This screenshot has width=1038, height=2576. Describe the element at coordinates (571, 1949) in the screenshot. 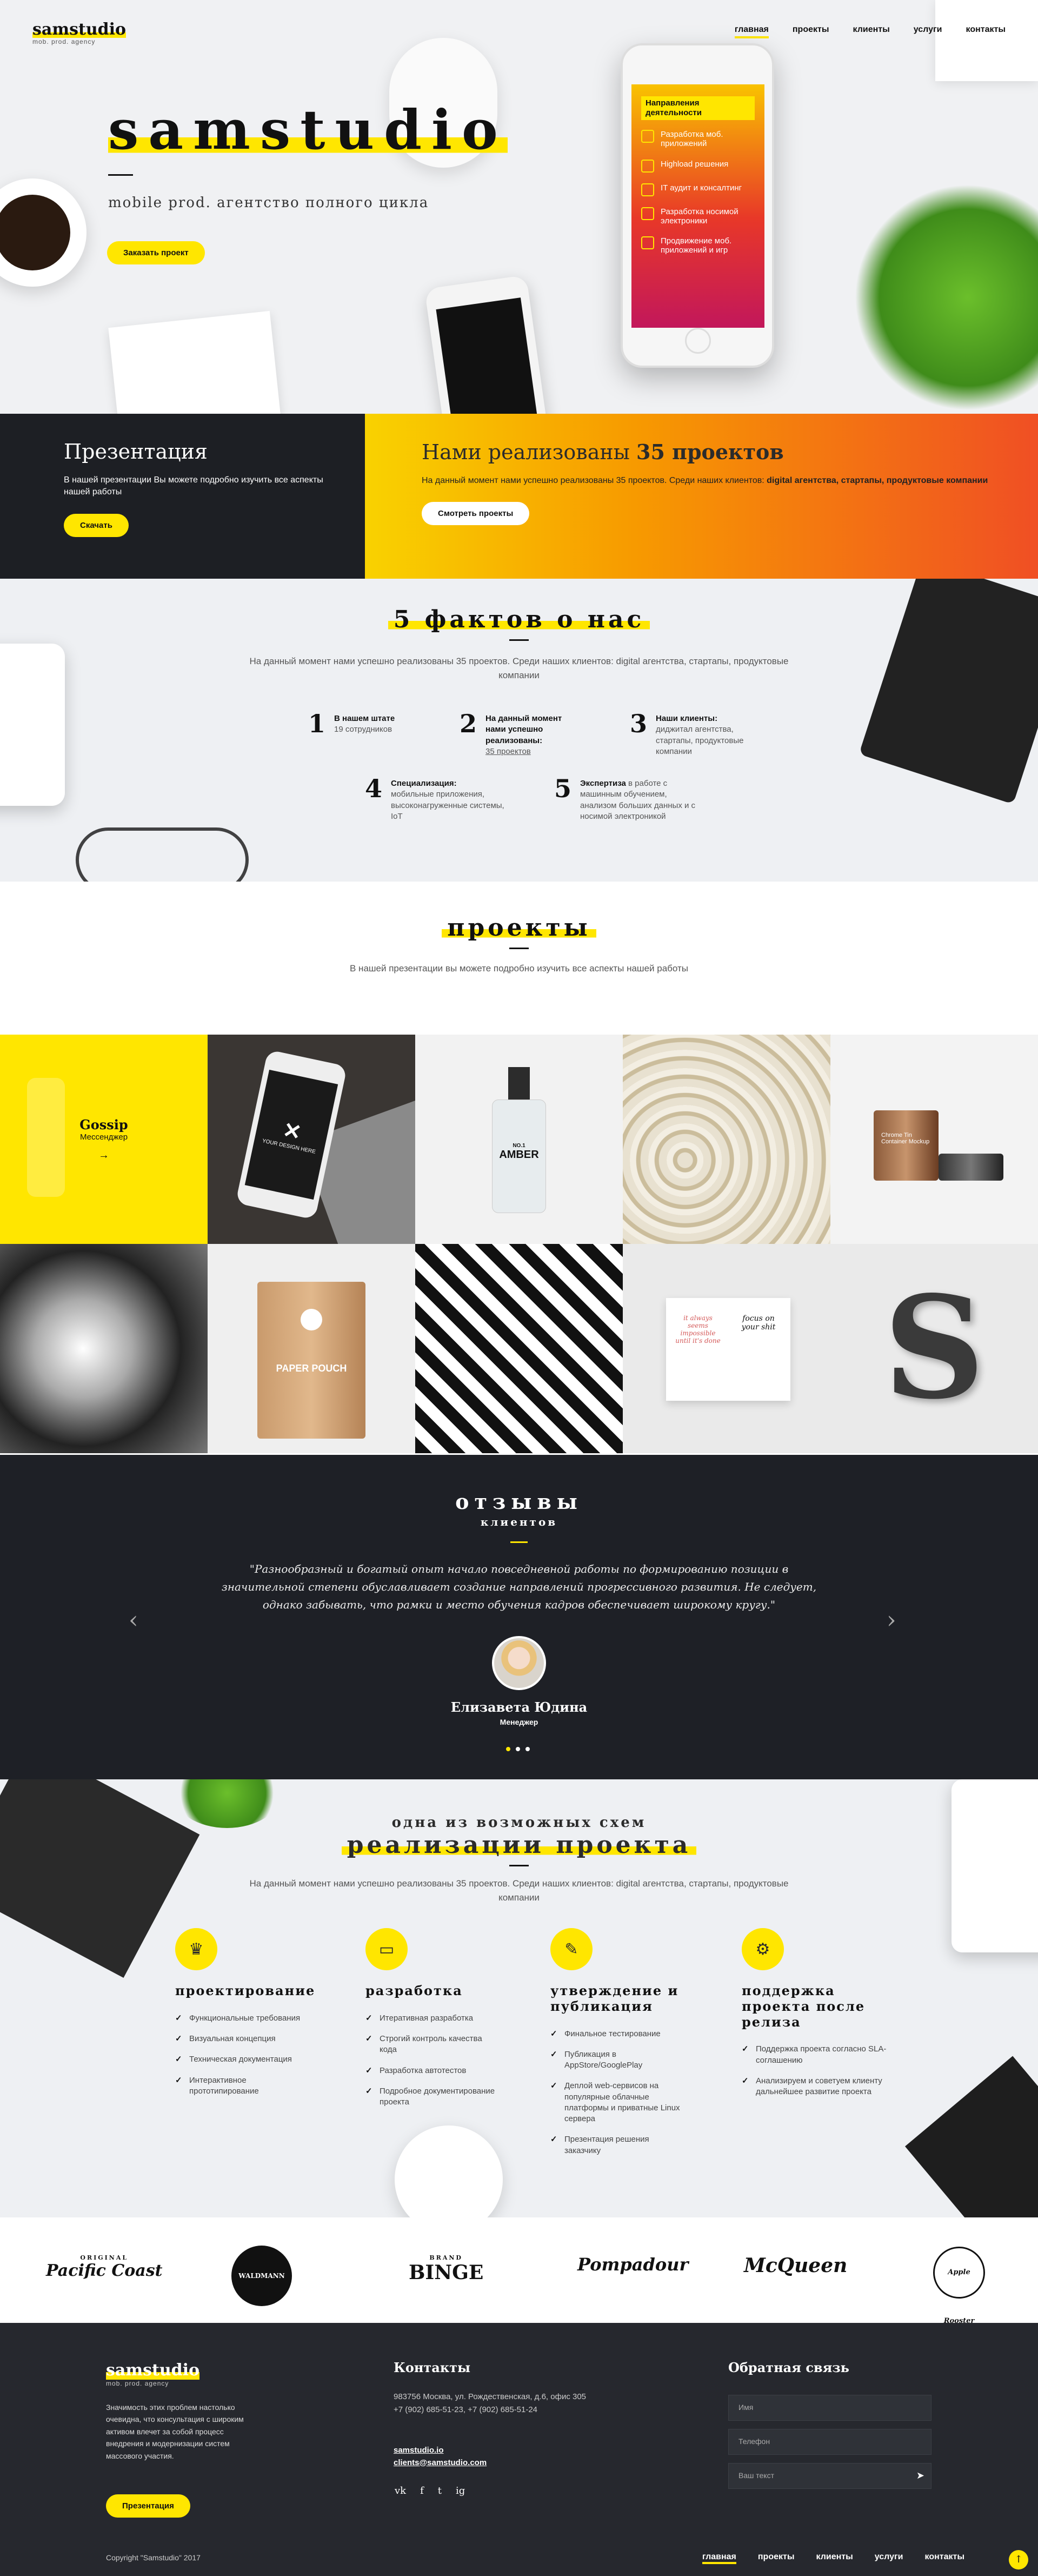

I see `document-icon: ✎` at that location.